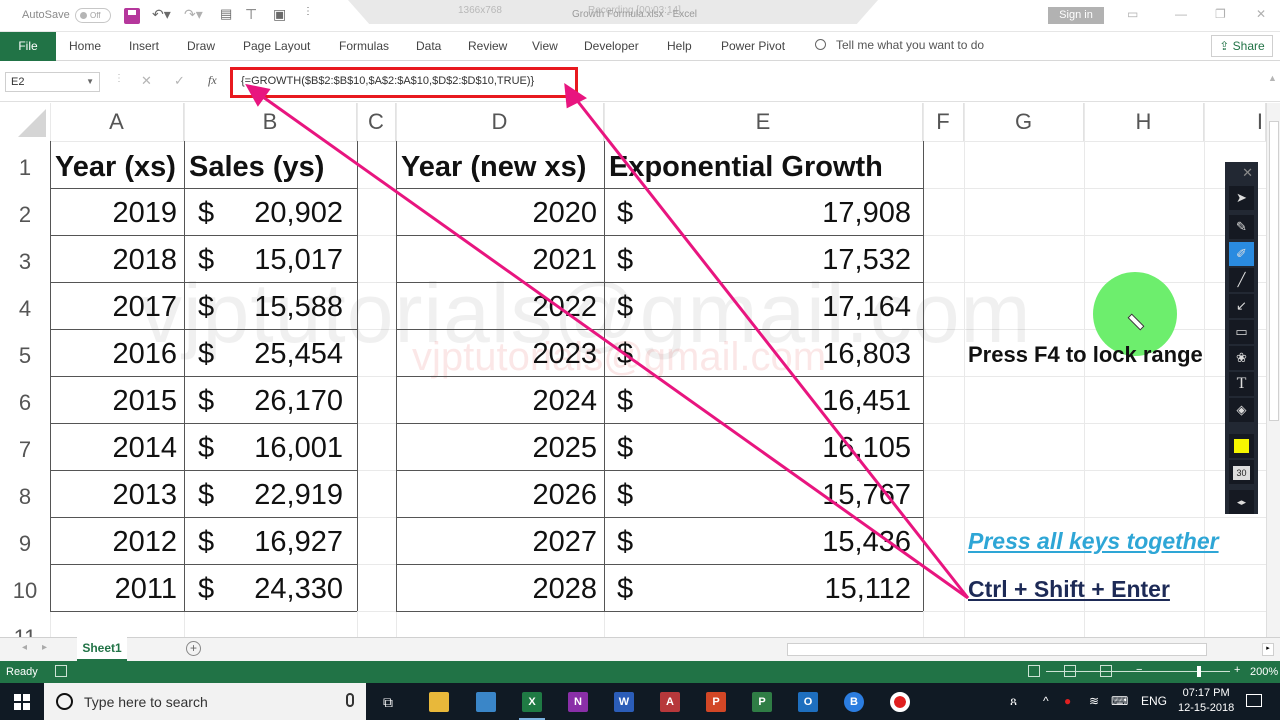 This screenshot has width=1280, height=720. Describe the element at coordinates (900, 702) in the screenshot. I see `record-icon` at that location.